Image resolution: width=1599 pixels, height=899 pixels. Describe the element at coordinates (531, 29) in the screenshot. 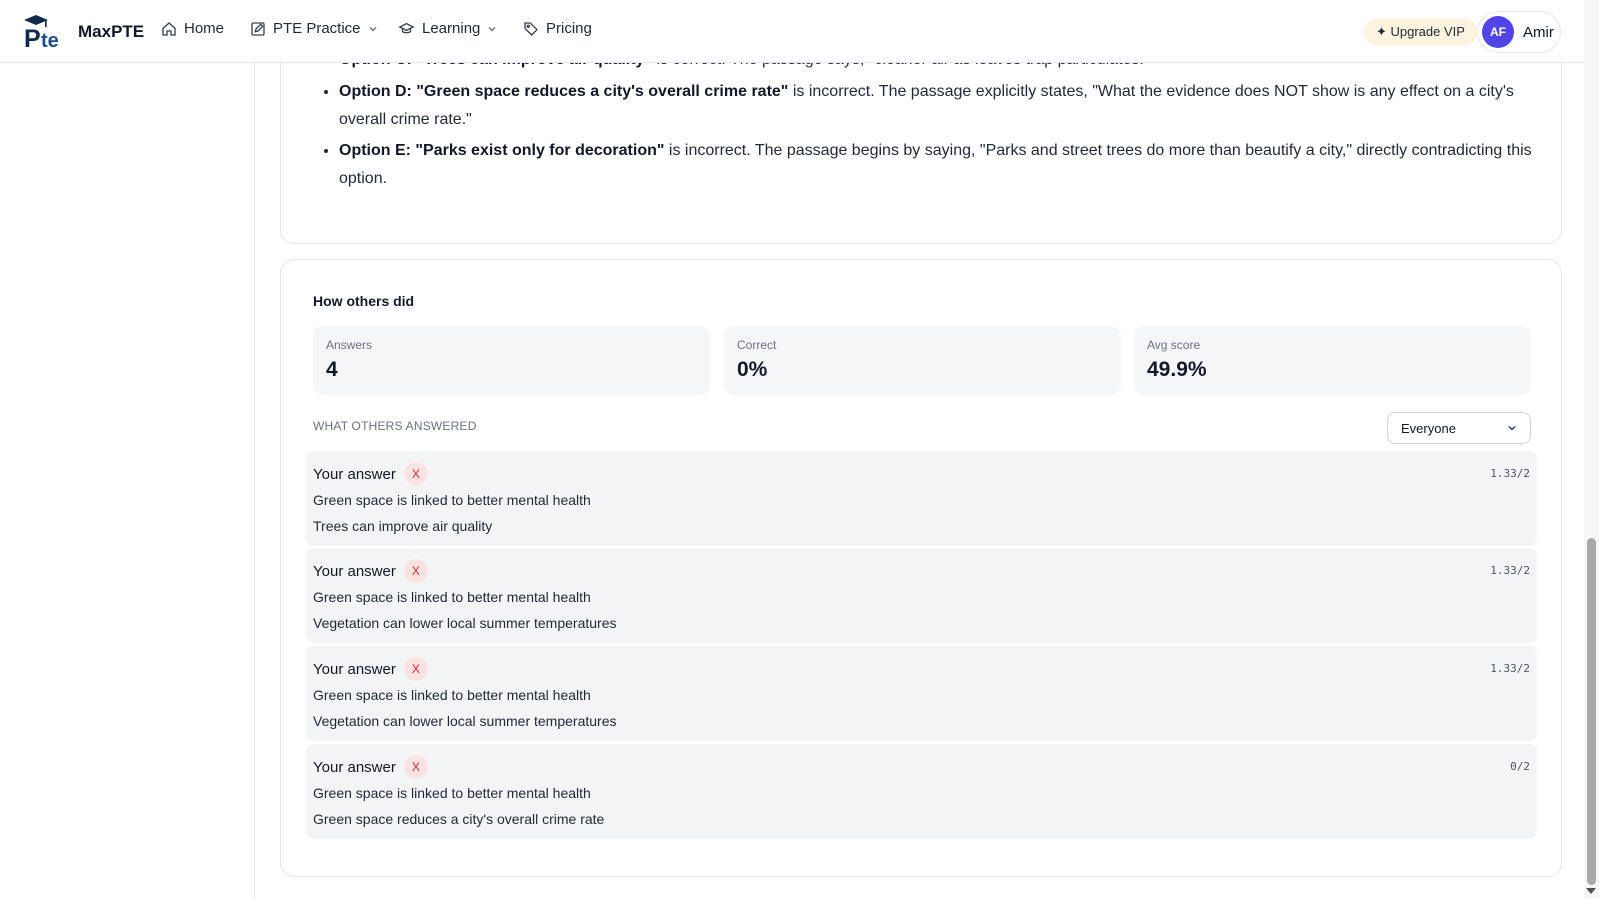

I see `tag-icon` at that location.